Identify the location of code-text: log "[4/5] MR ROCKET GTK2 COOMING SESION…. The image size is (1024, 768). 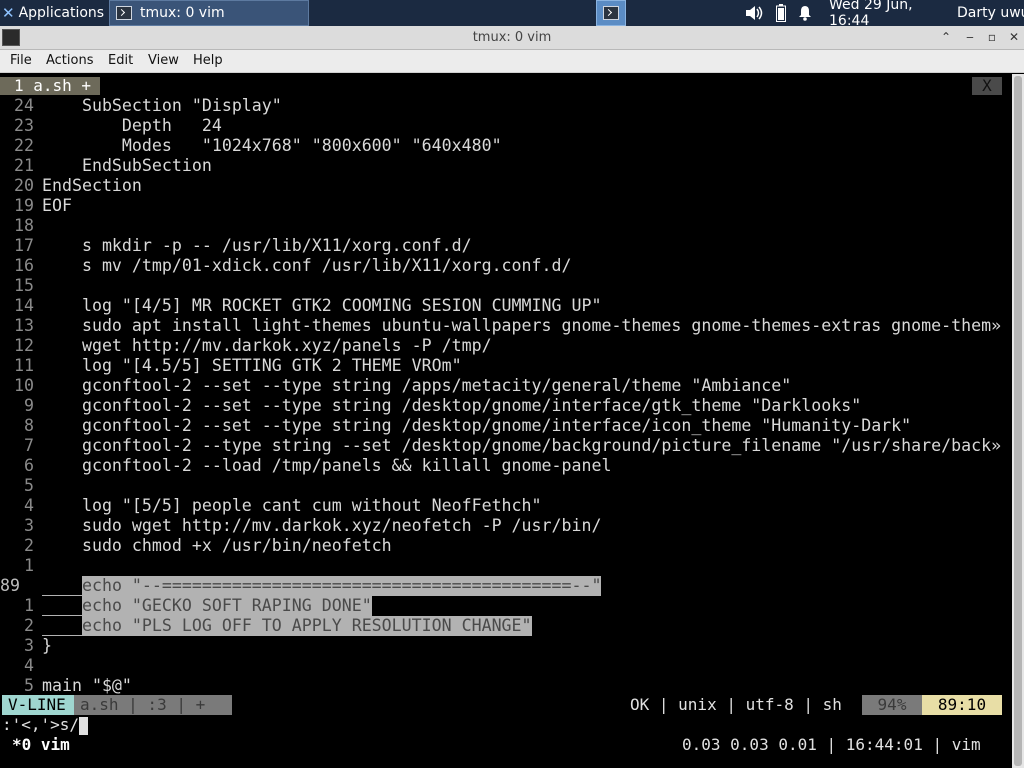
(322, 305).